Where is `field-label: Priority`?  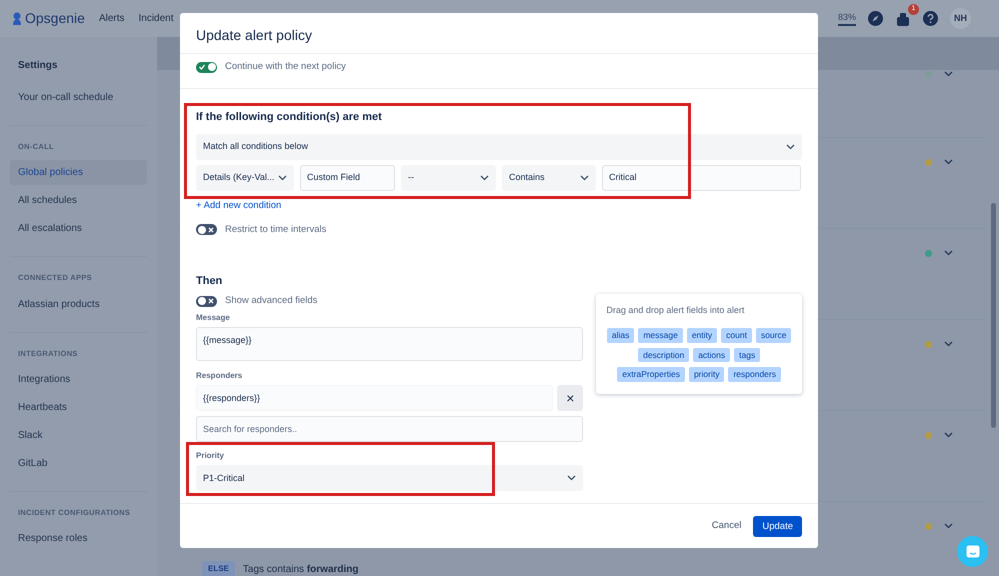
field-label: Priority is located at coordinates (211, 456).